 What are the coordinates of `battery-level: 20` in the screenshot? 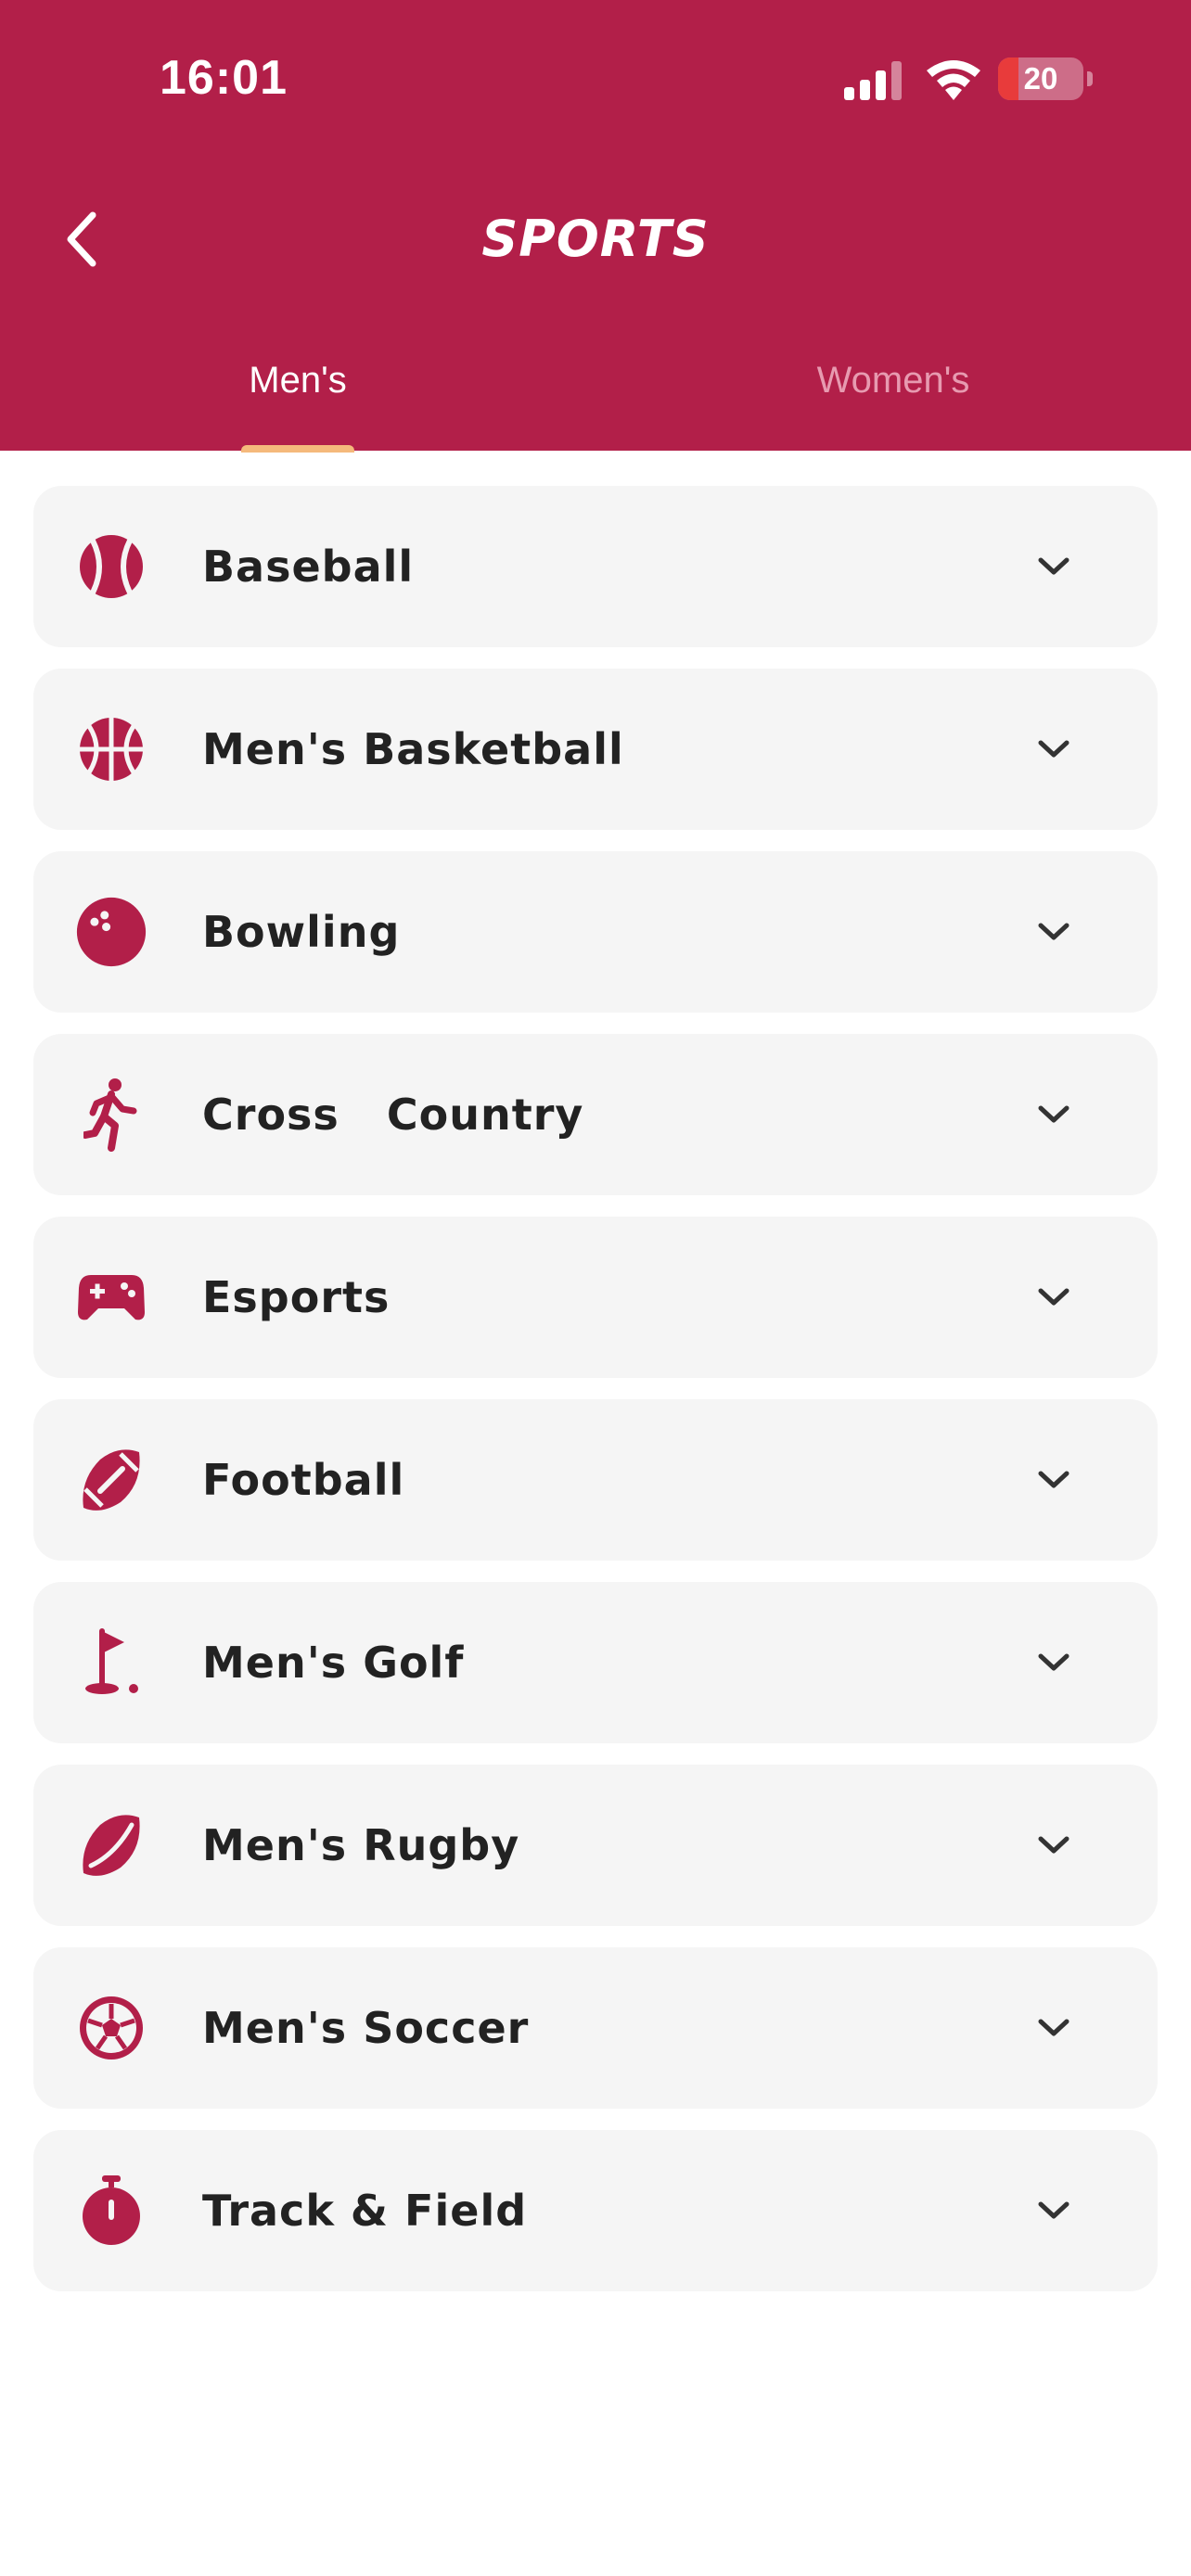 It's located at (1040, 79).